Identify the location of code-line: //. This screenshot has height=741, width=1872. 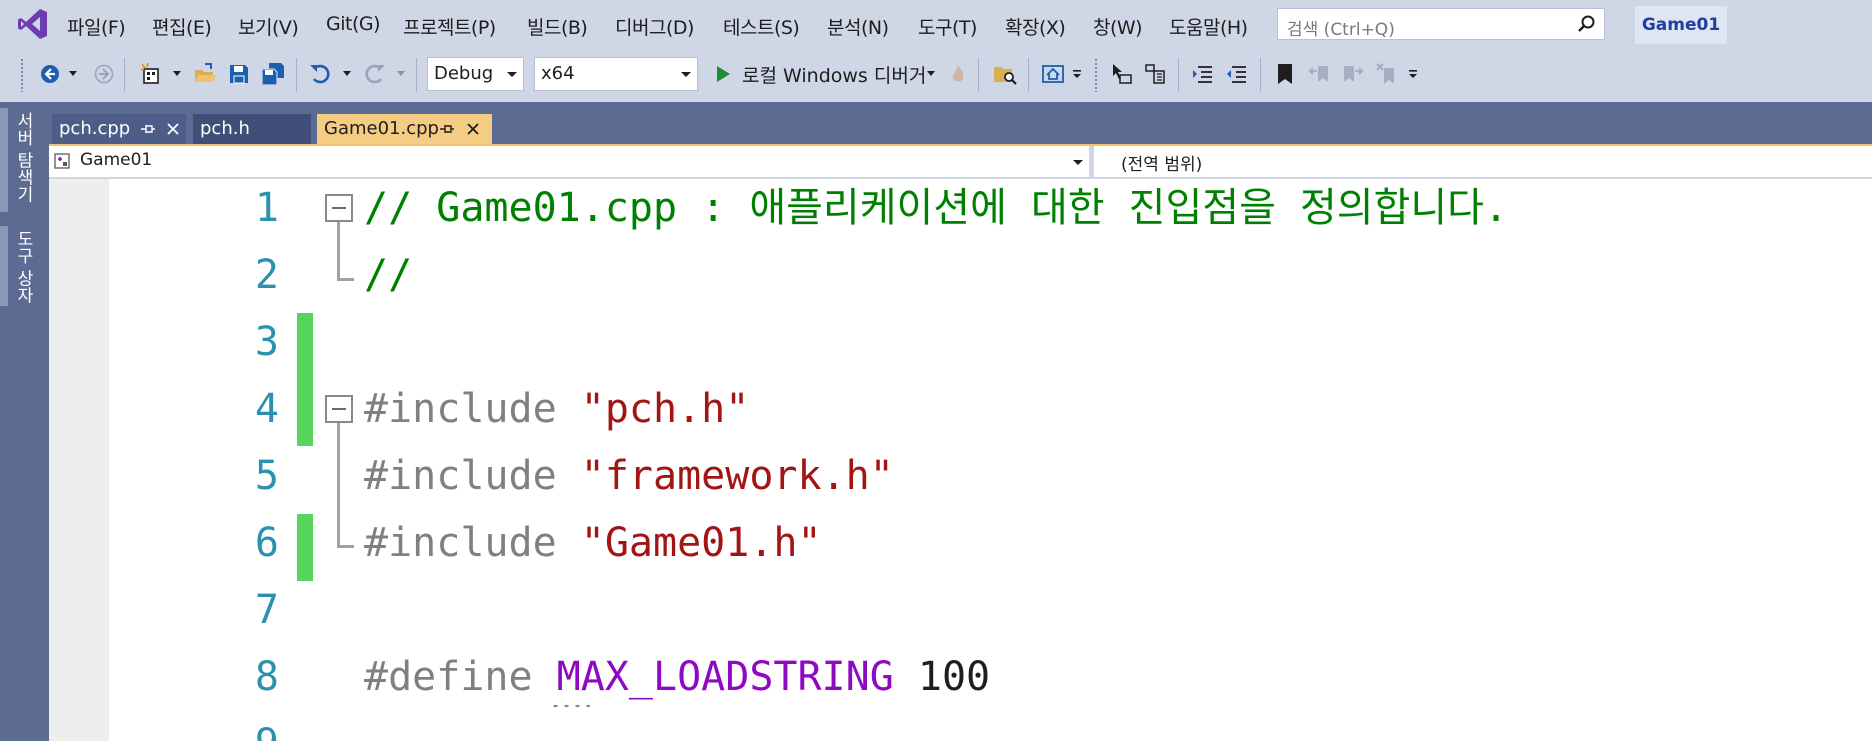
(388, 275).